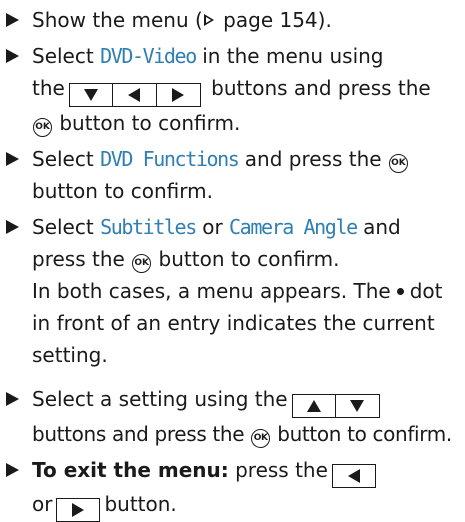  What do you see at coordinates (70, 355) in the screenshot?
I see `step-text: setting.` at bounding box center [70, 355].